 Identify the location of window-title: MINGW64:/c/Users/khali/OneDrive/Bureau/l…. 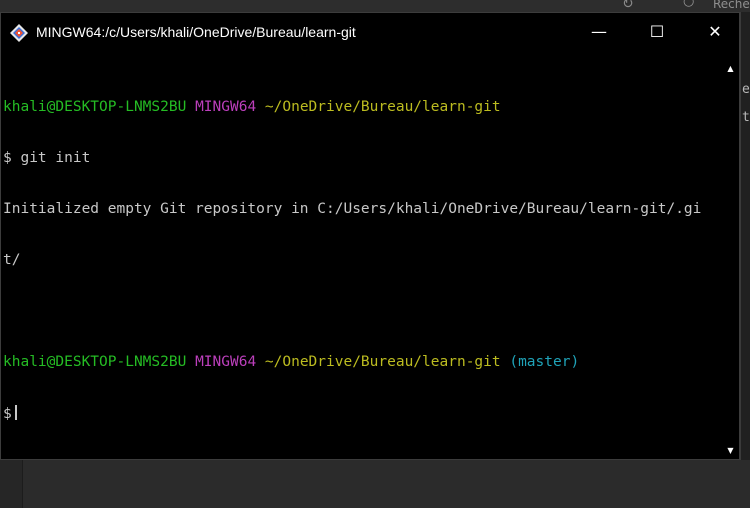
(196, 32).